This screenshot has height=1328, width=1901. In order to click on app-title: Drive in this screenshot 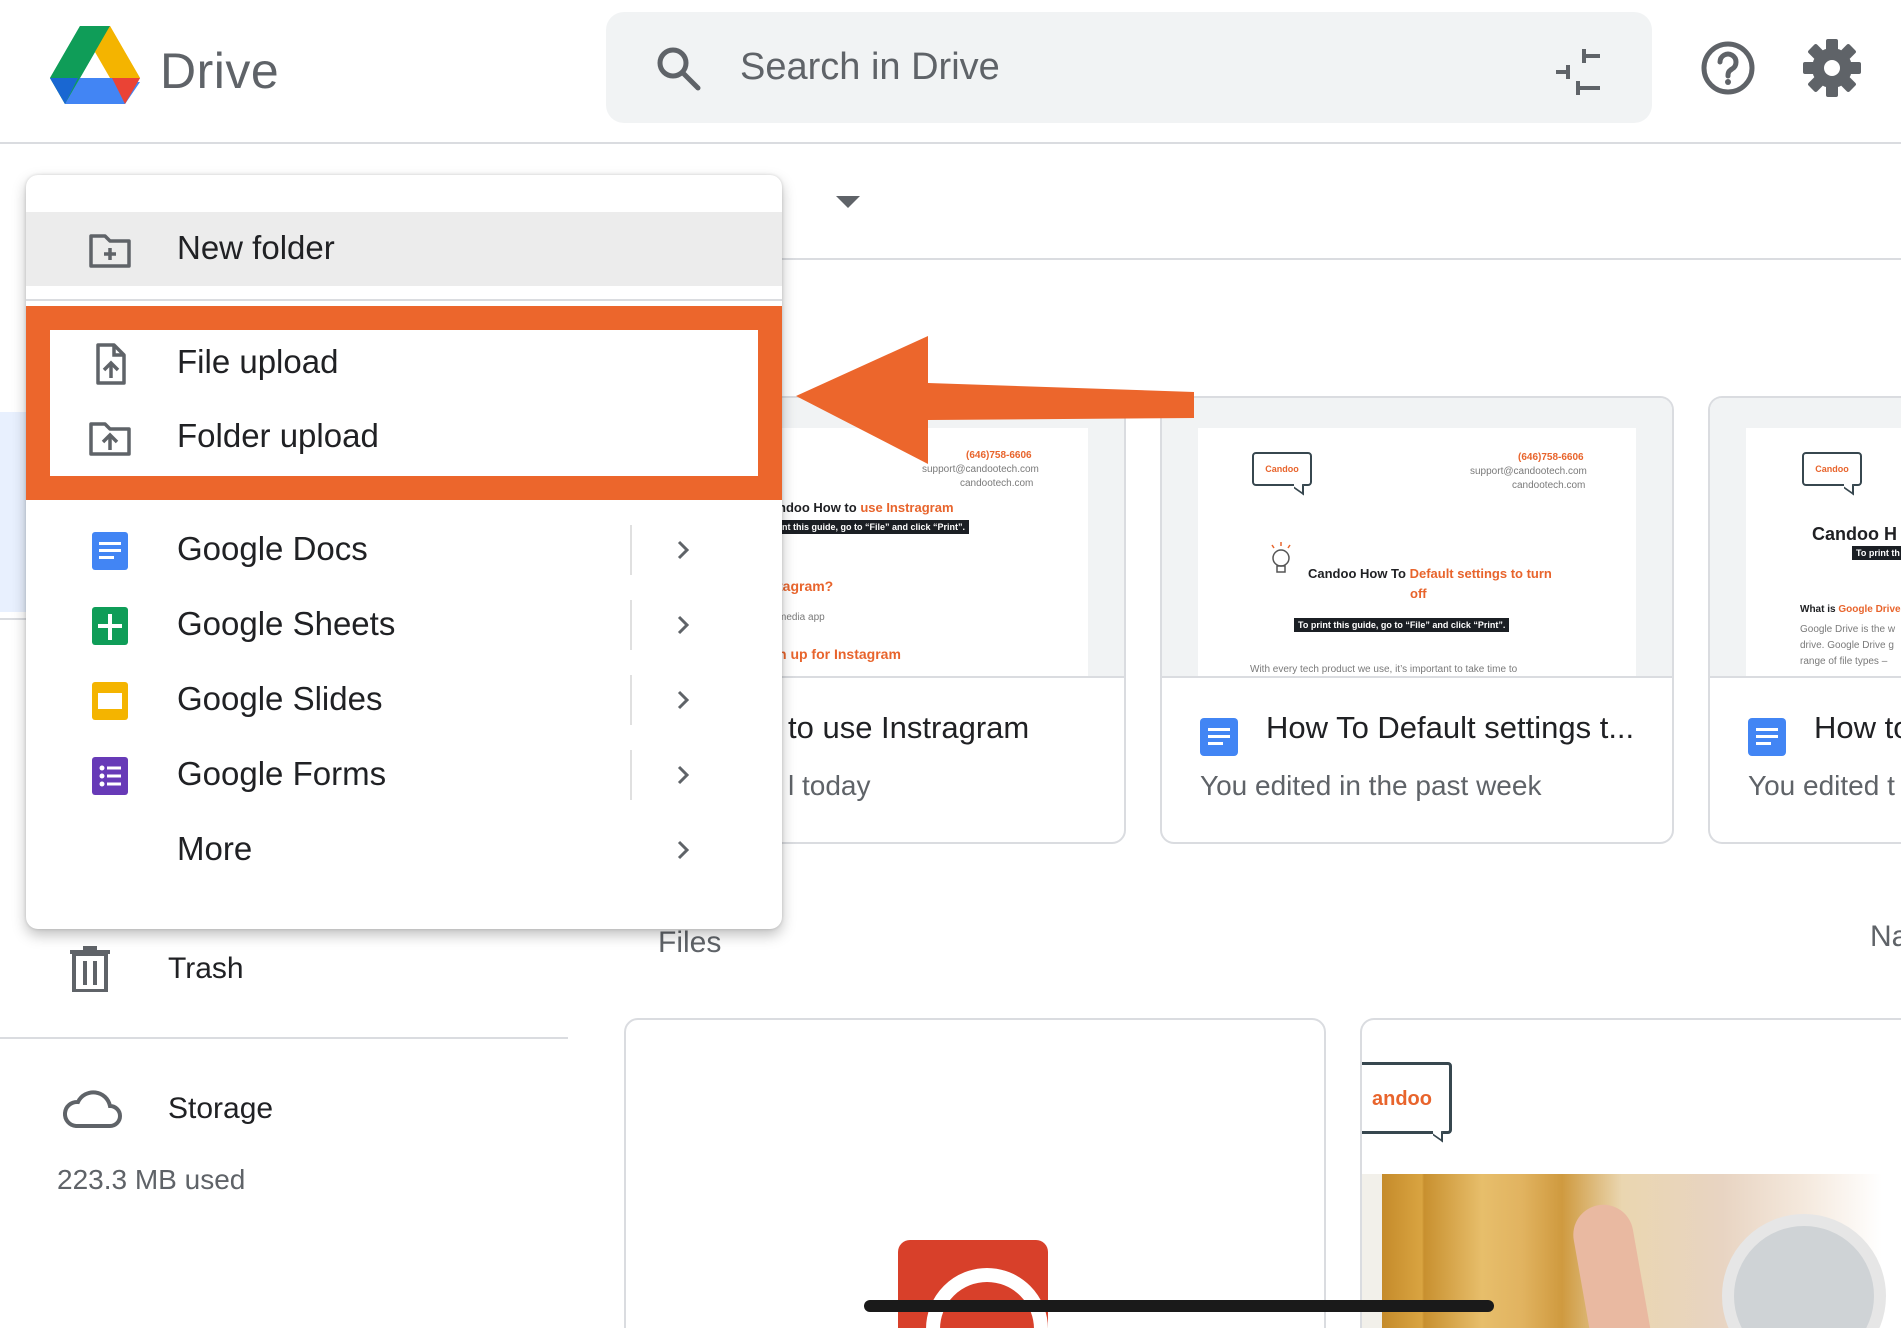, I will do `click(219, 71)`.